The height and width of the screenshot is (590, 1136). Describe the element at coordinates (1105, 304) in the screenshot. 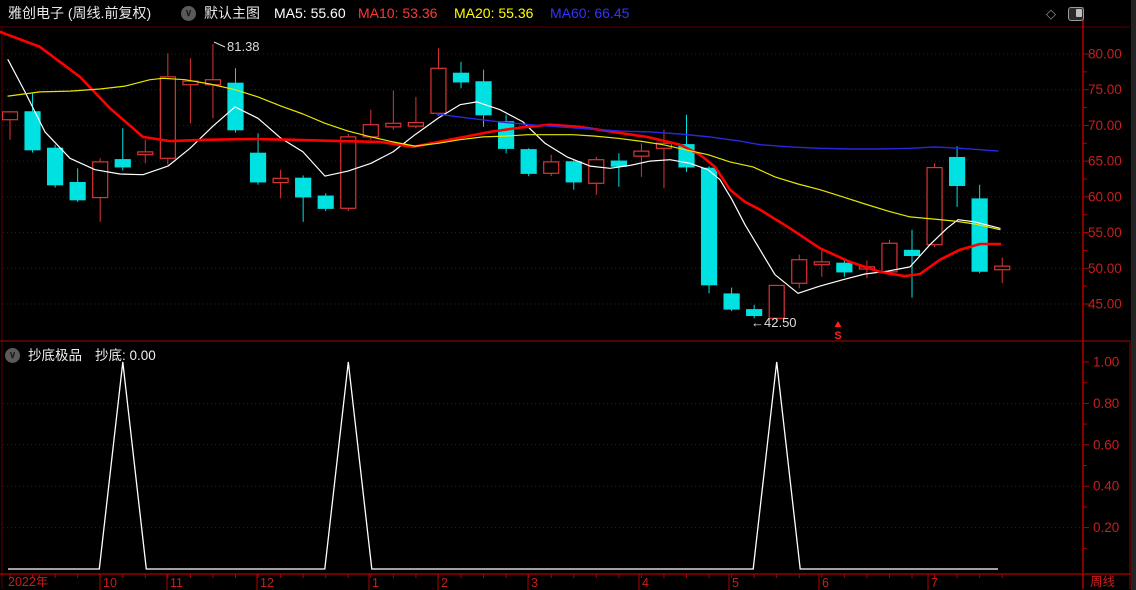

I see `price-axis-label: 45.00` at that location.